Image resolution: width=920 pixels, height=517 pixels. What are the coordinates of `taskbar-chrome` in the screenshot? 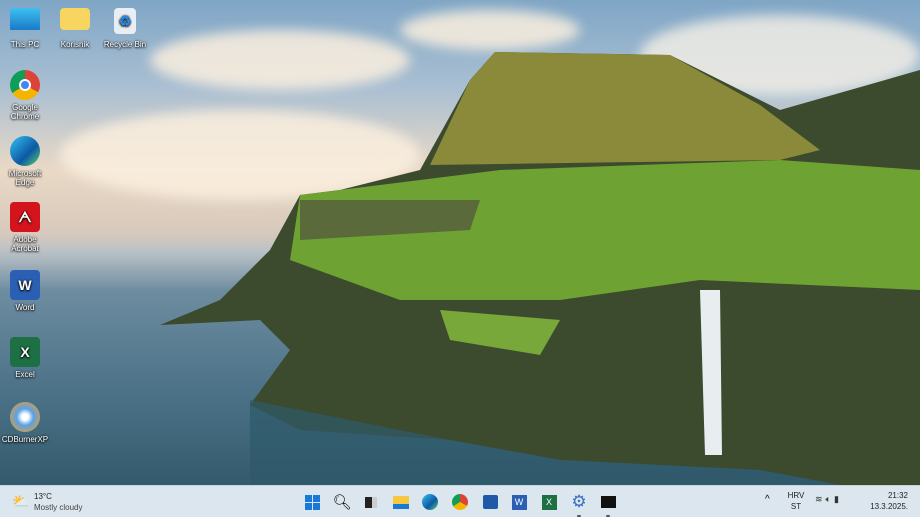 It's located at (460, 502).